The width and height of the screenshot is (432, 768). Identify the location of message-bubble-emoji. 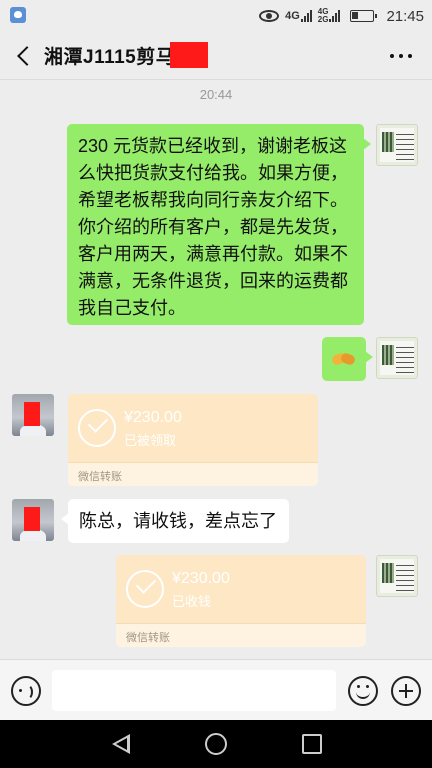
(347, 359).